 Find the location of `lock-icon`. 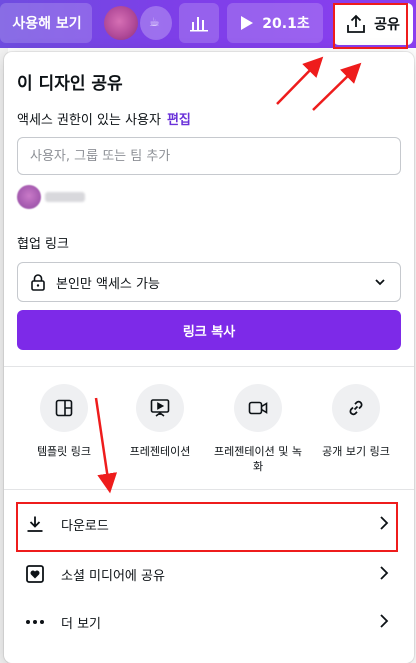

lock-icon is located at coordinates (38, 282).